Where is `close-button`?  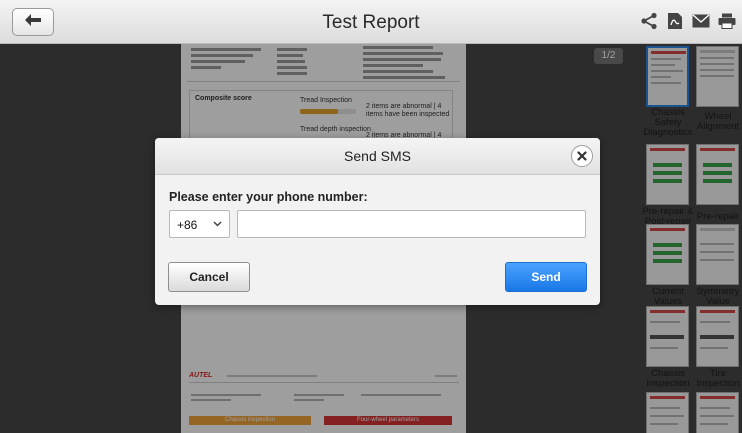
close-button is located at coordinates (582, 156).